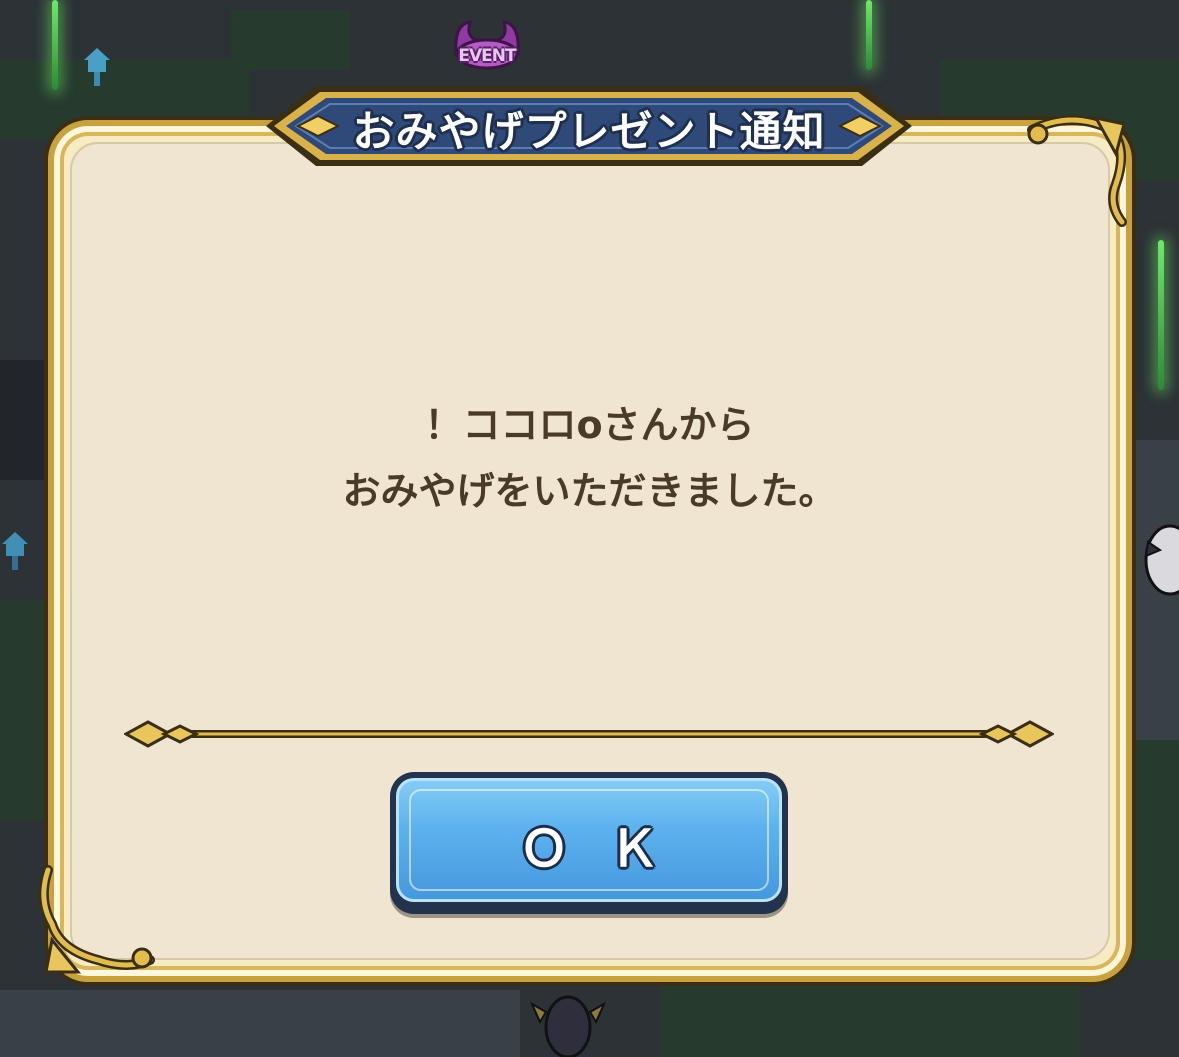 The image size is (1179, 1057). I want to click on message-line: おみやげをいただきました。, so click(589, 491).